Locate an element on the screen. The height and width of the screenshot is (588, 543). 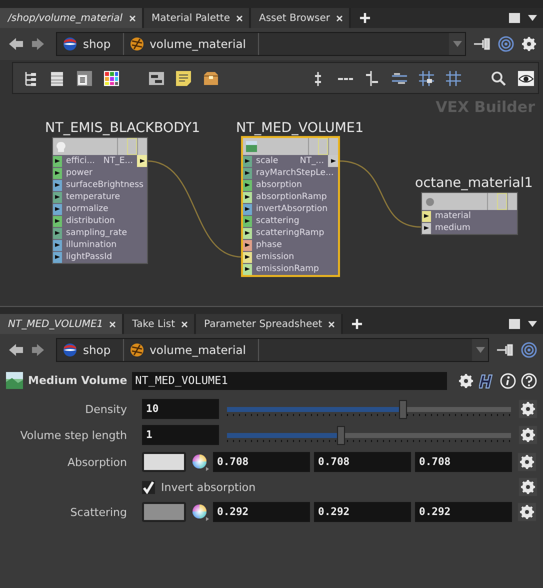
h-logo-icon is located at coordinates (487, 380).